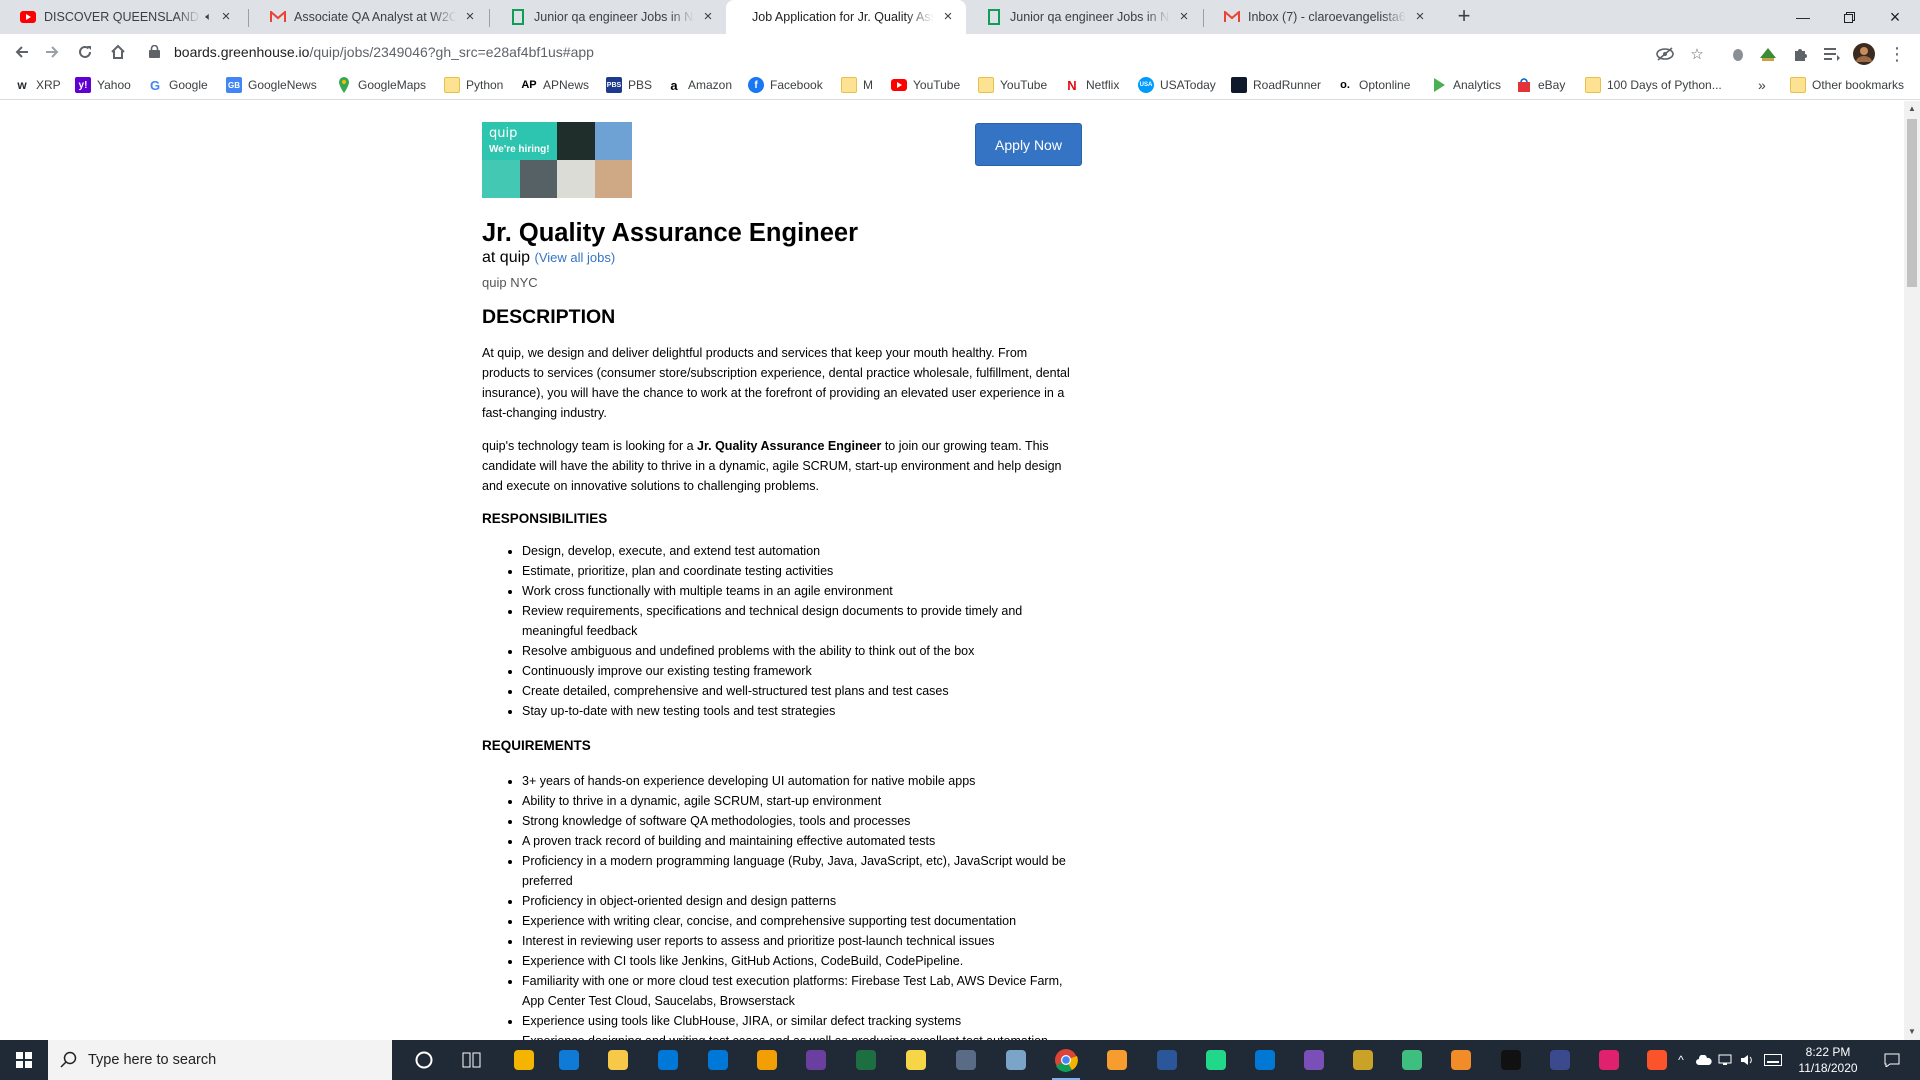 This screenshot has height=1080, width=1920. Describe the element at coordinates (1363, 1060) in the screenshot. I see `app-diamond-icon` at that location.